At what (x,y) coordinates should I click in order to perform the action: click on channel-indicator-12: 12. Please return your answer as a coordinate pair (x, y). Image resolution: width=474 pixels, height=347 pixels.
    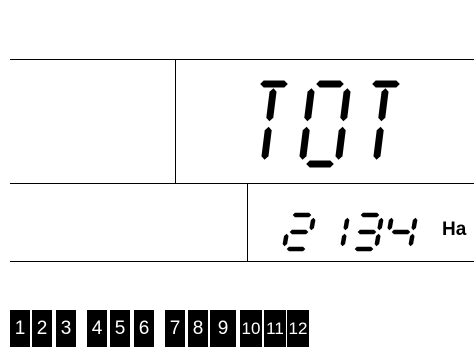
    Looking at the image, I should click on (298, 328).